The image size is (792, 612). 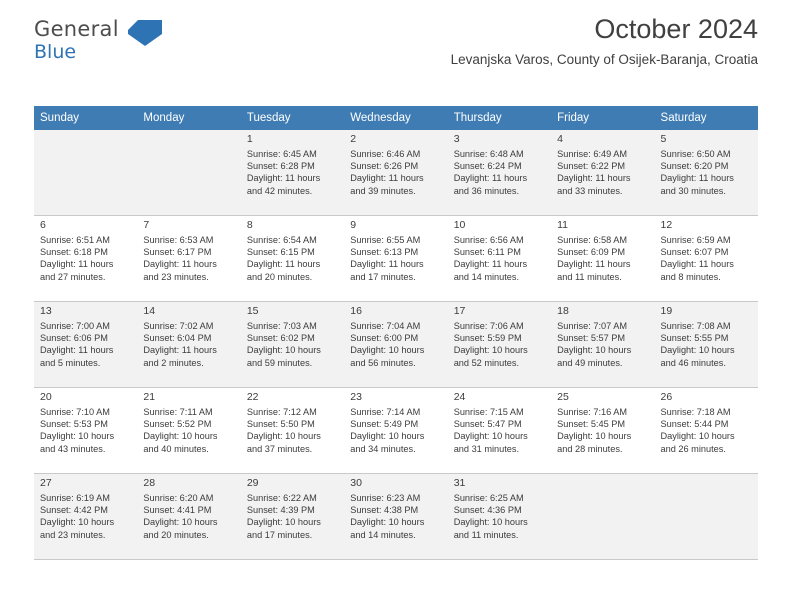 I want to click on day-number: 31, so click(x=459, y=483).